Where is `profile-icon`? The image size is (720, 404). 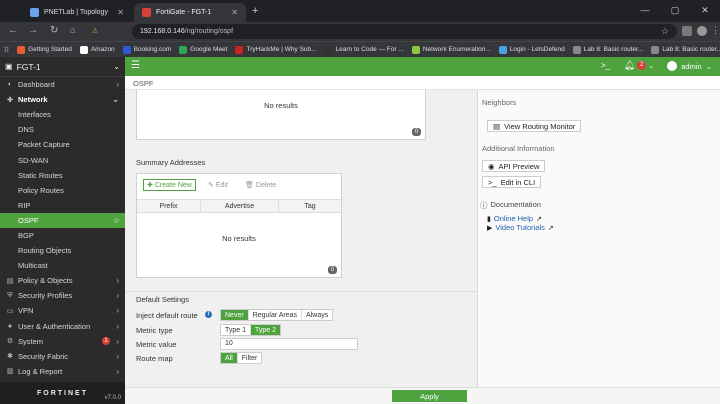 profile-icon is located at coordinates (702, 31).